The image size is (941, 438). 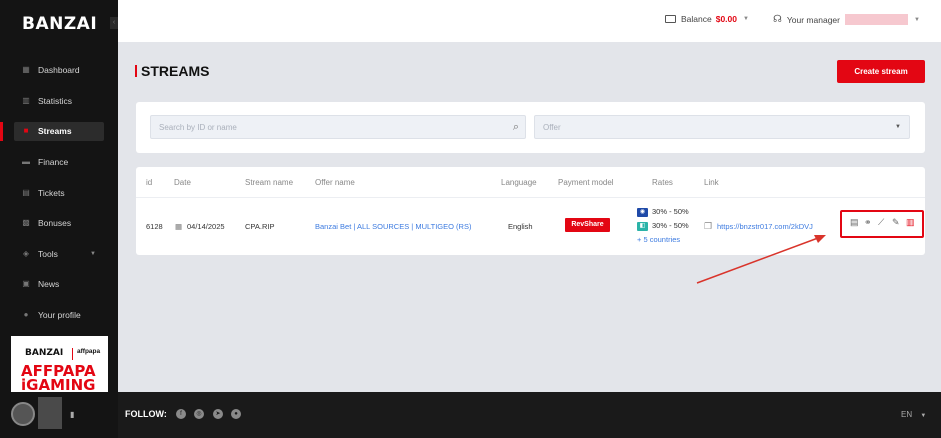 I want to click on language-selector: EN ▼, so click(x=913, y=414).